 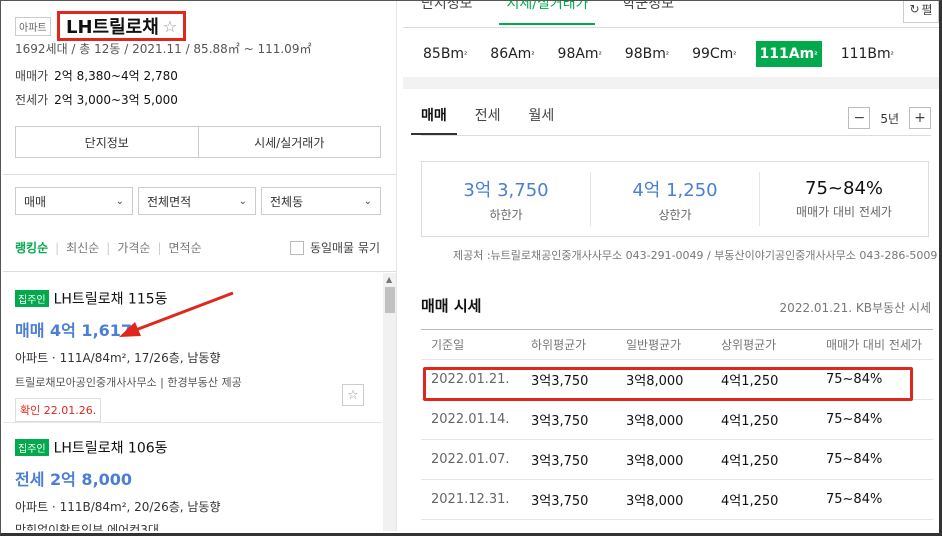 What do you see at coordinates (87, 527) in the screenshot?
I see `listing-note: 막힘없이확트인뷰 에어컨3대` at bounding box center [87, 527].